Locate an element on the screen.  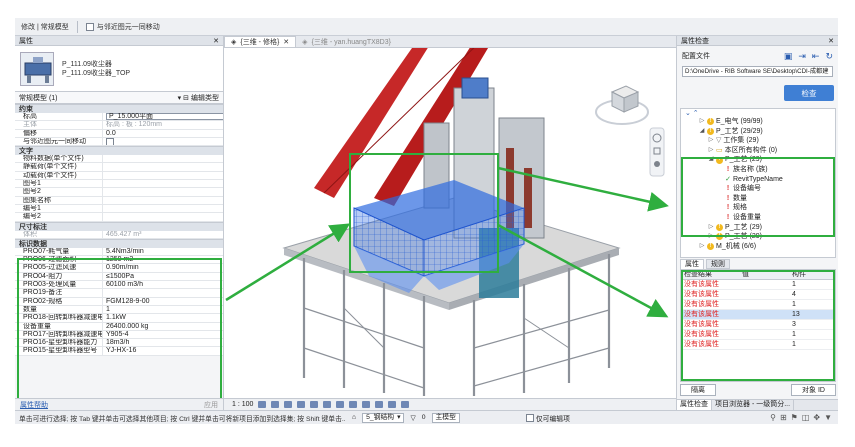
property-row: PRO05-过滤风速 0.90m/min is located at coordinates (119, 268).